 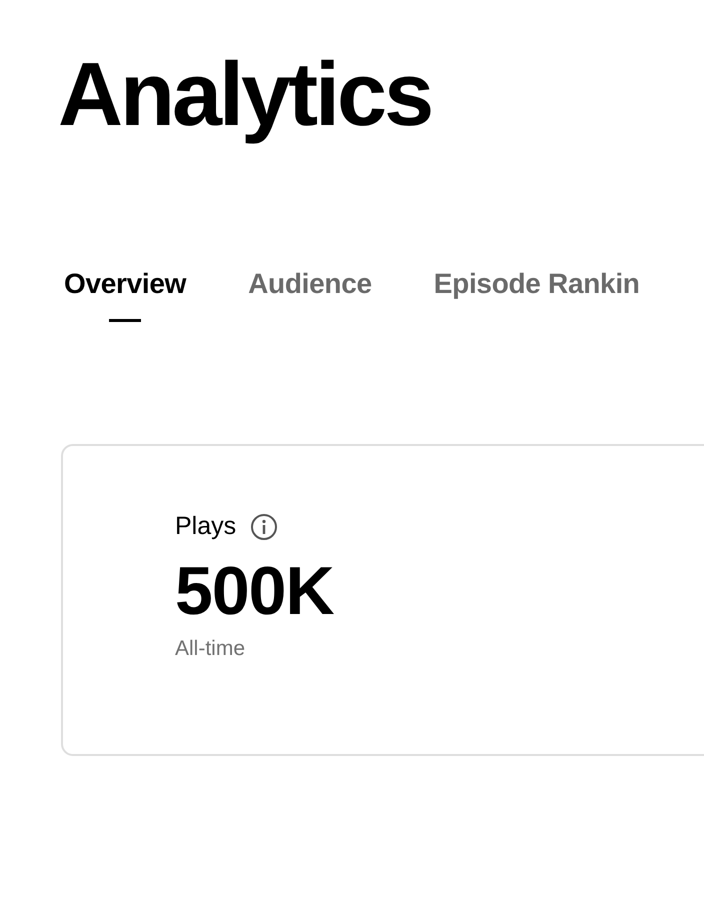 What do you see at coordinates (125, 295) in the screenshot?
I see `tab: Overview` at bounding box center [125, 295].